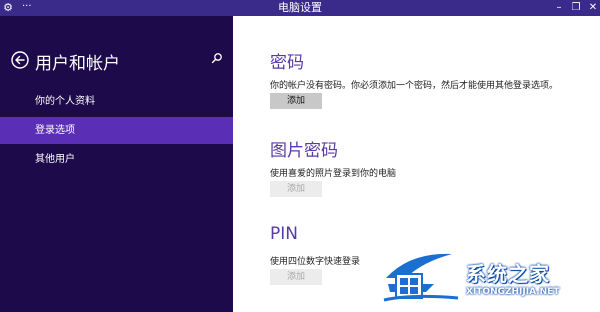 The width and height of the screenshot is (600, 312). Describe the element at coordinates (592, 8) in the screenshot. I see `close-button: ✕` at that location.